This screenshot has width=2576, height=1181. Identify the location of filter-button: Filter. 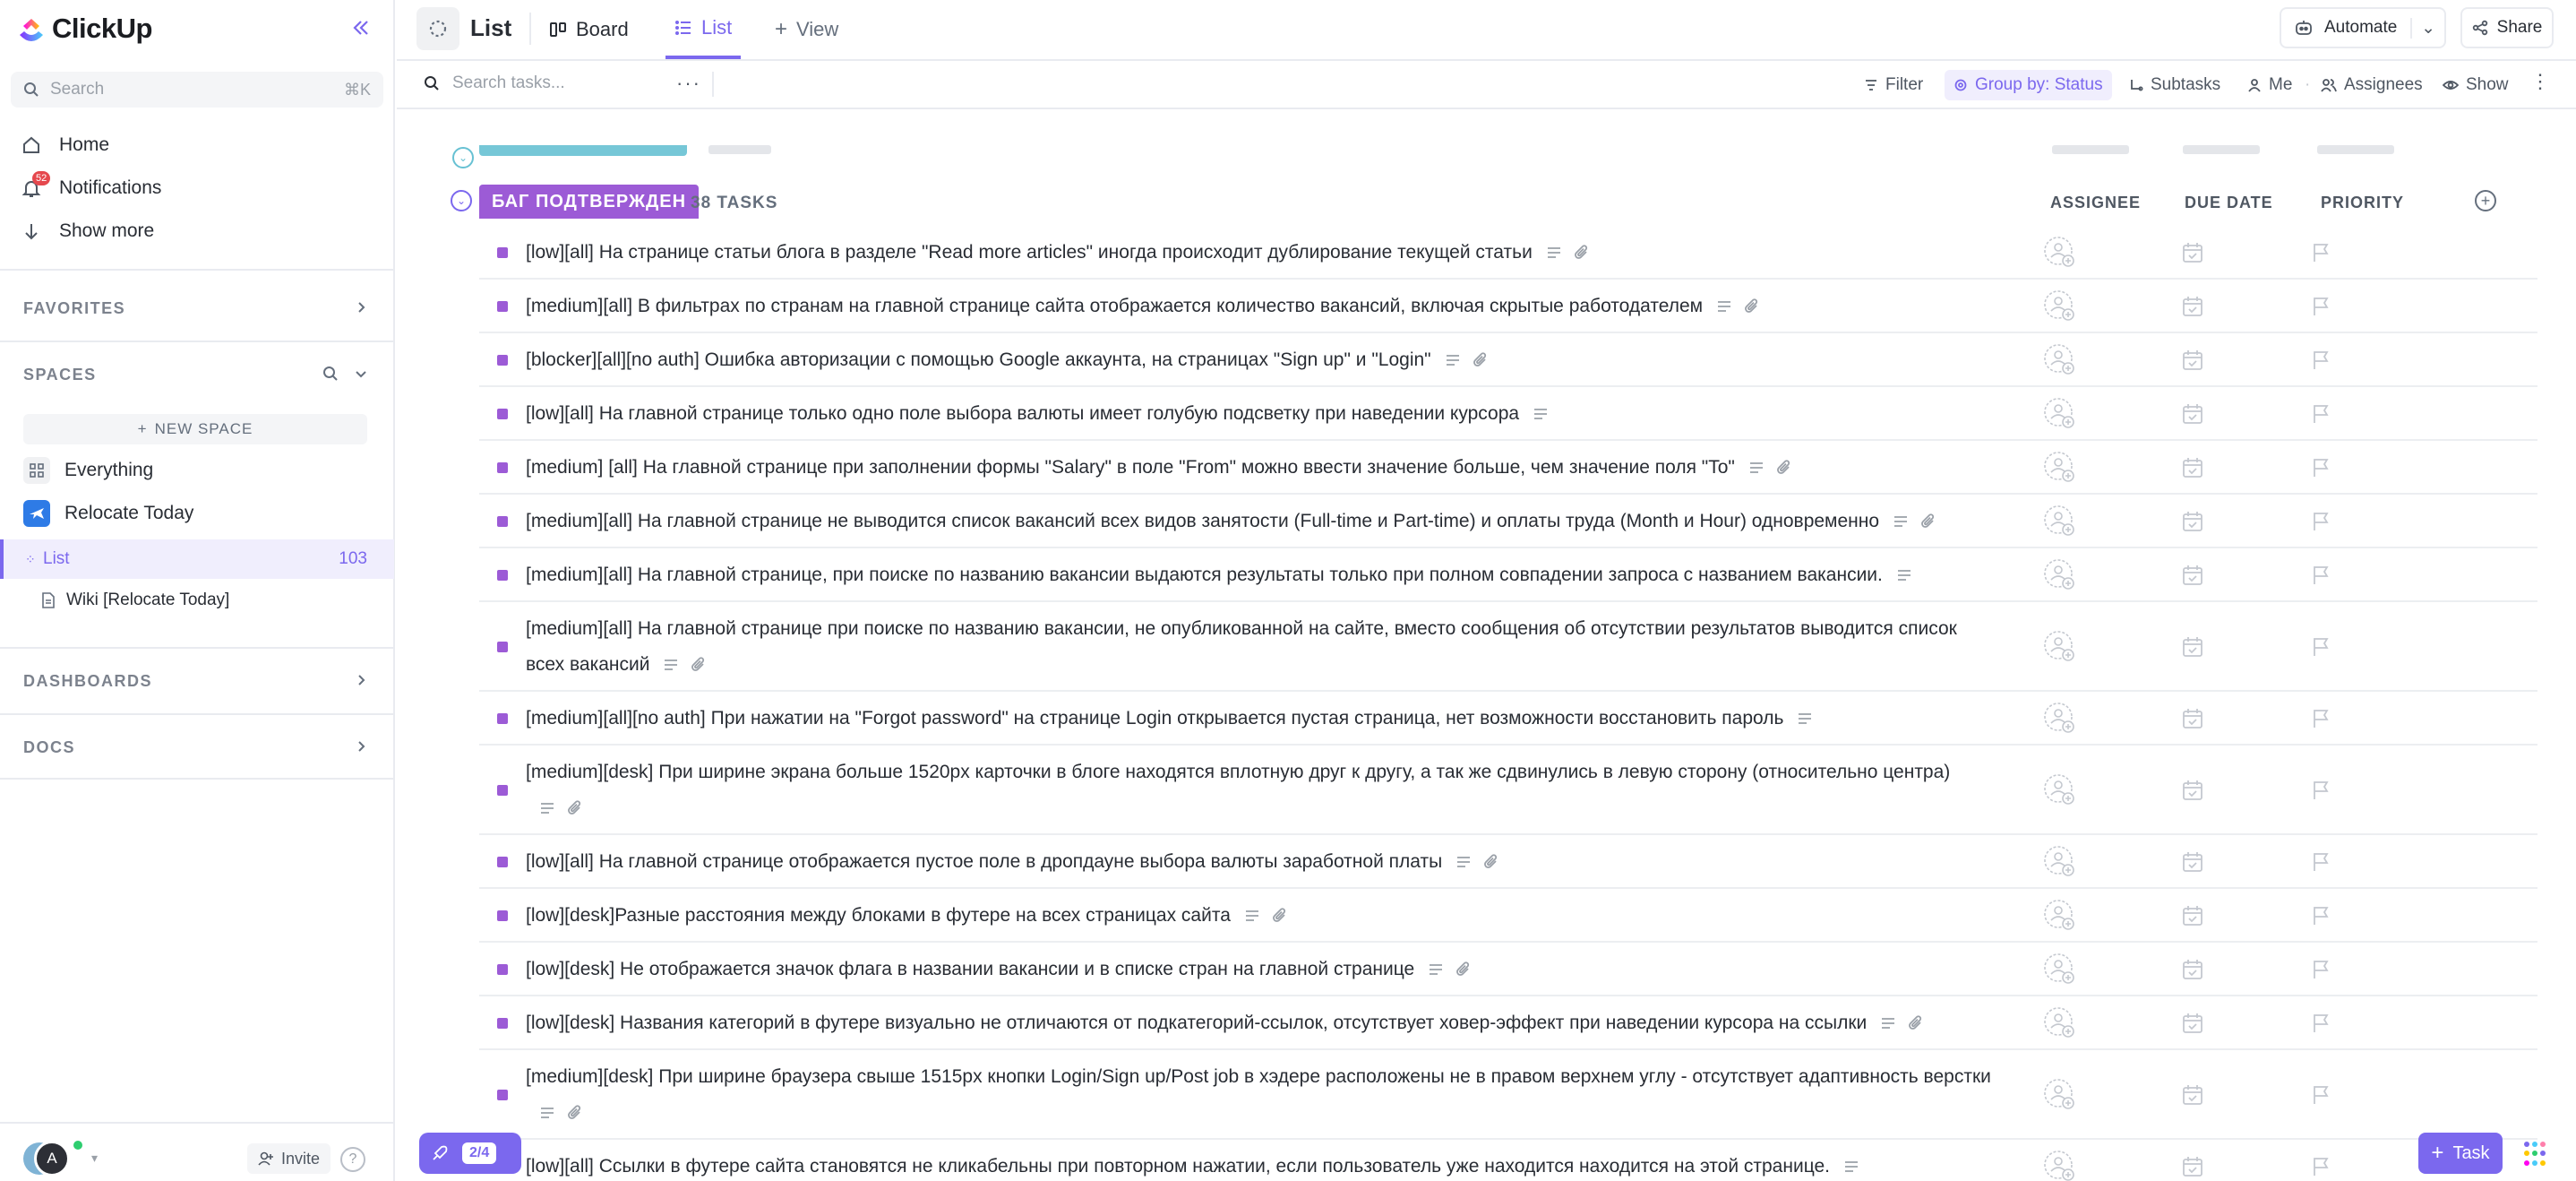
(1893, 85).